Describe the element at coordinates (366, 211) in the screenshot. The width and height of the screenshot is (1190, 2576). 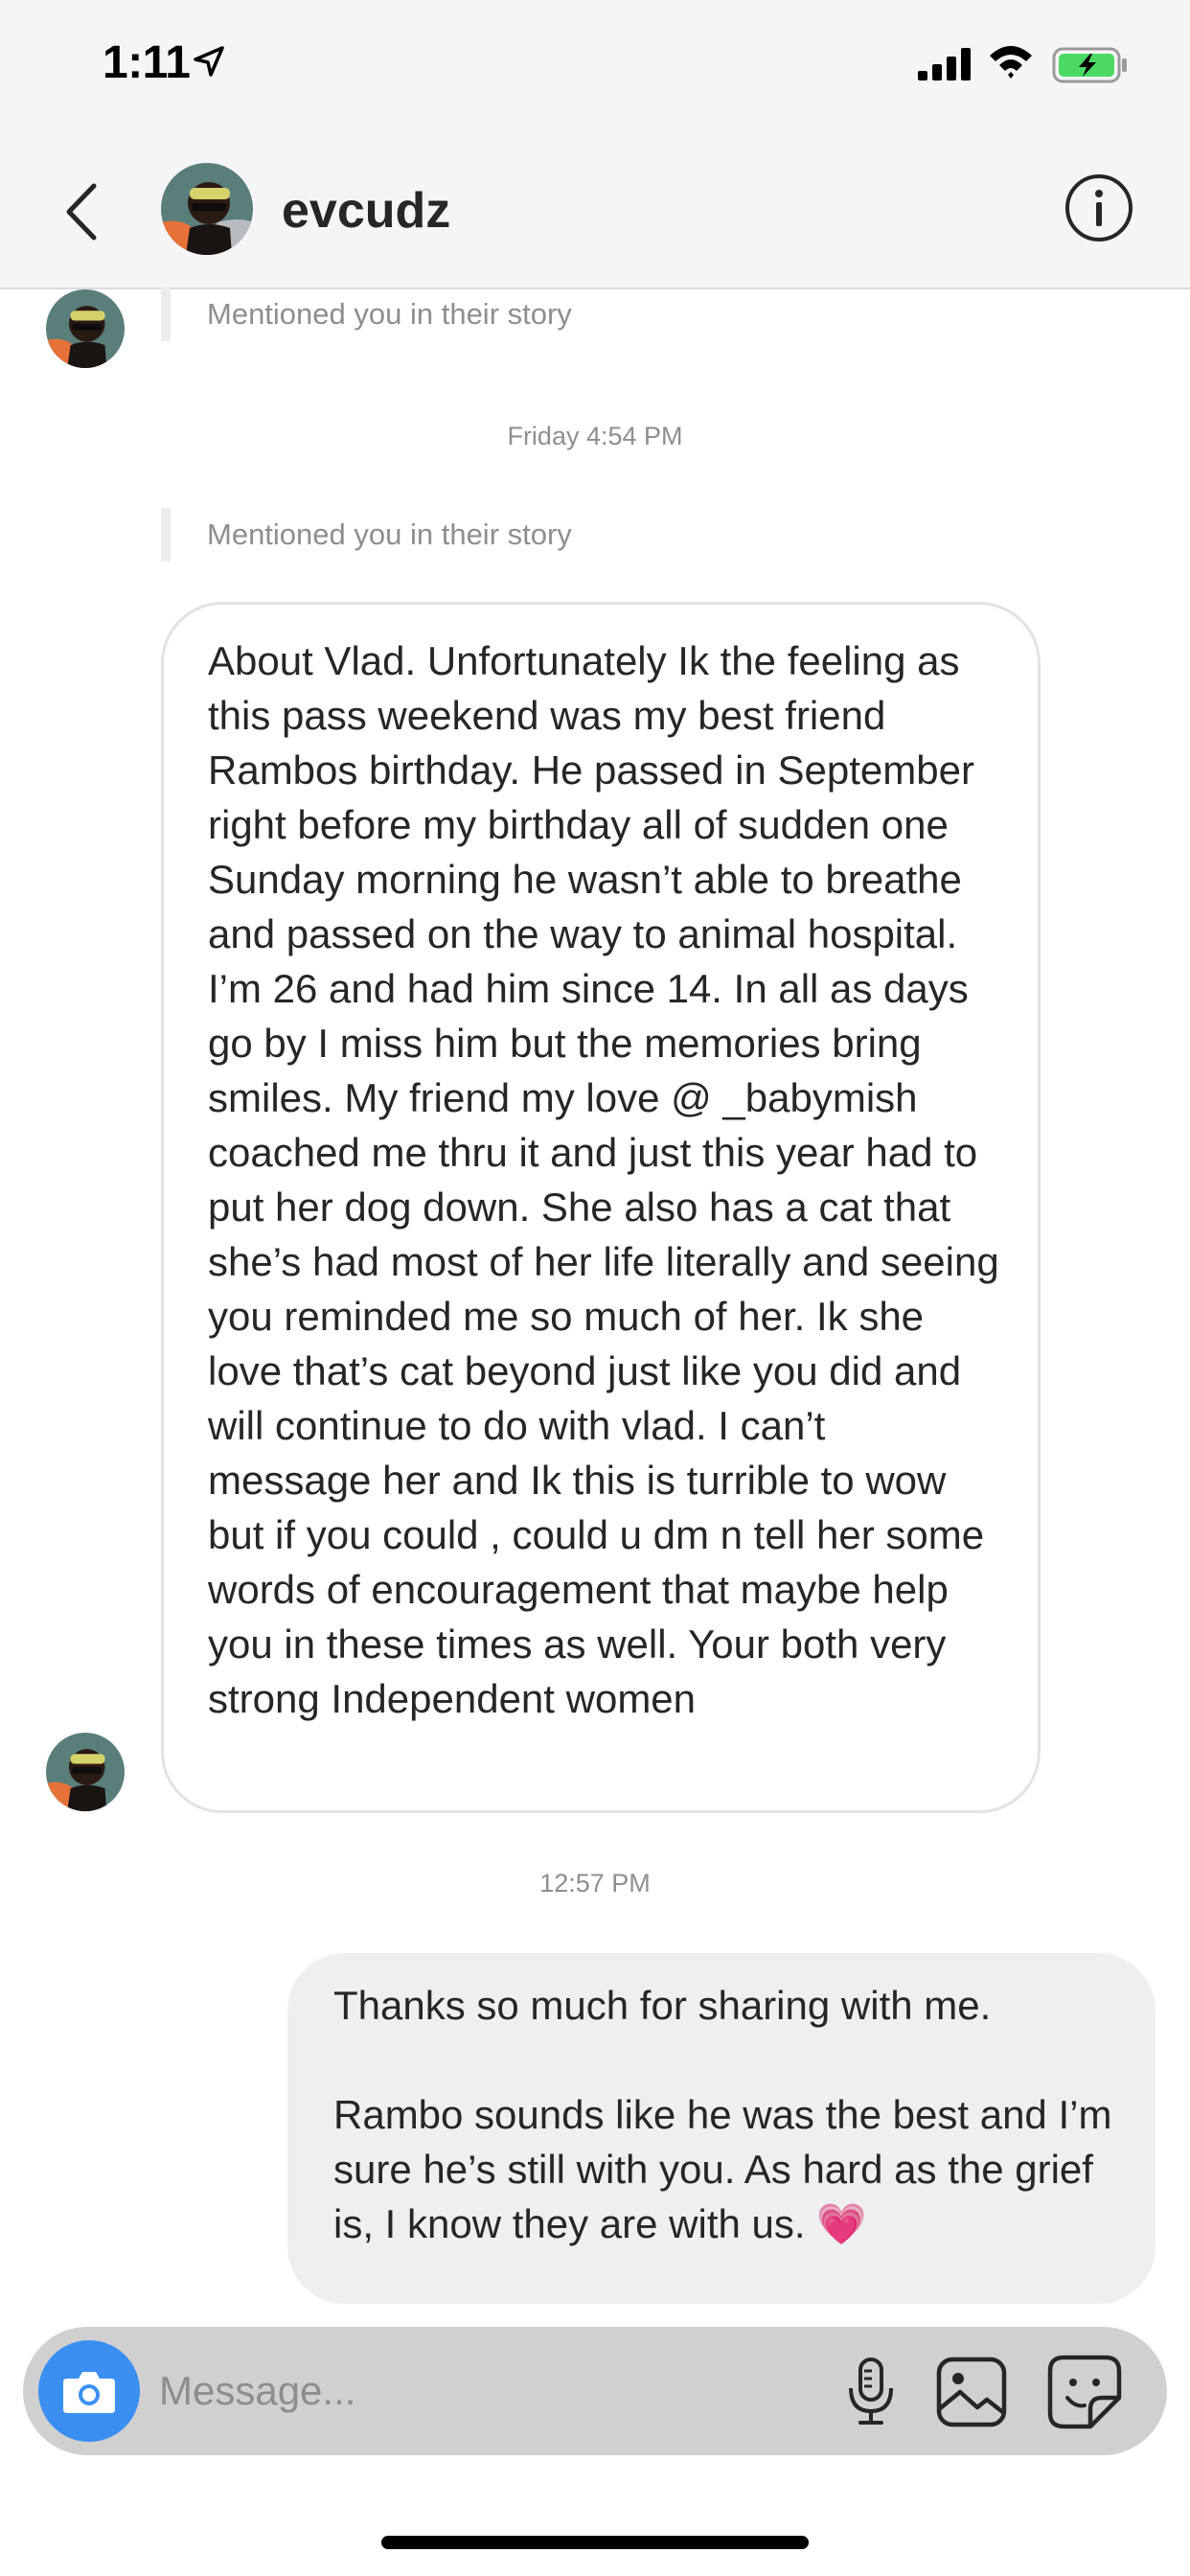
I see `username: evcudz` at that location.